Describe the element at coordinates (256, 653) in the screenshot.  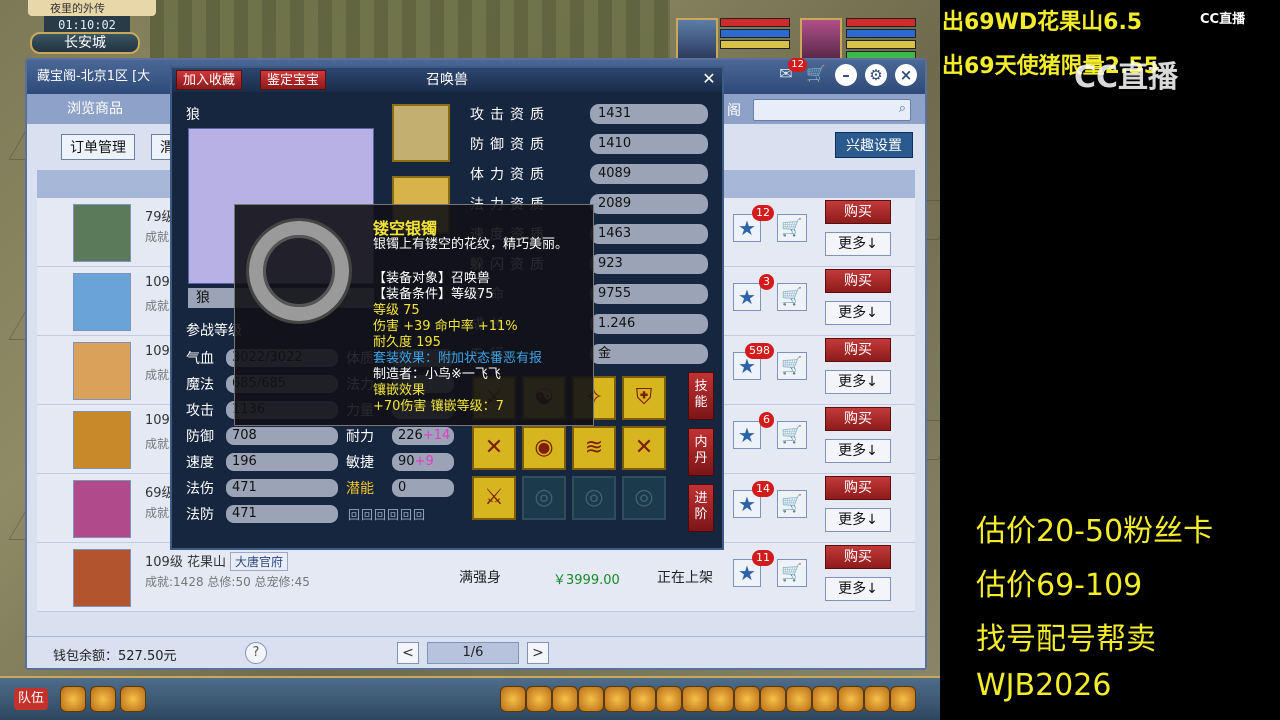
I see `help-icon: ?` at that location.